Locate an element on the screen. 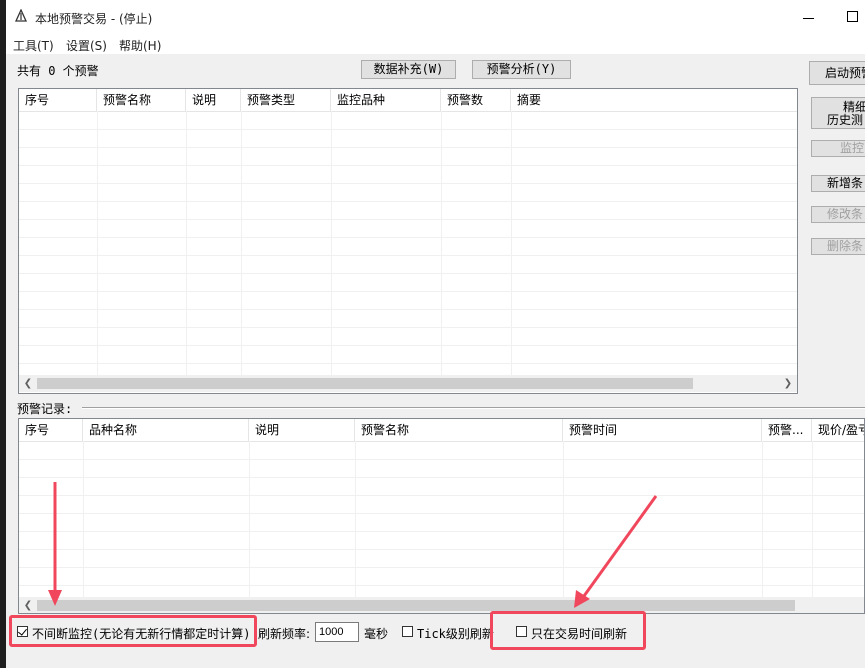 The width and height of the screenshot is (865, 668). delete-condition-button: 删除条 is located at coordinates (838, 246).